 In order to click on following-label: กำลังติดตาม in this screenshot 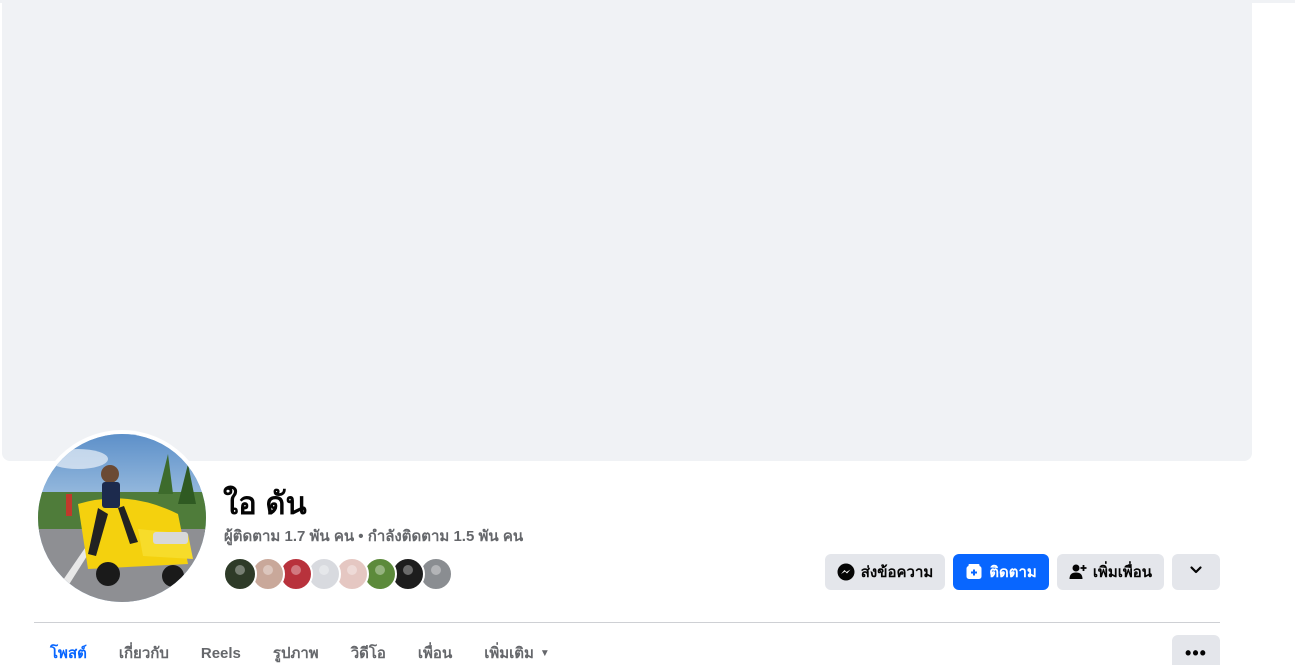, I will do `click(408, 536)`.